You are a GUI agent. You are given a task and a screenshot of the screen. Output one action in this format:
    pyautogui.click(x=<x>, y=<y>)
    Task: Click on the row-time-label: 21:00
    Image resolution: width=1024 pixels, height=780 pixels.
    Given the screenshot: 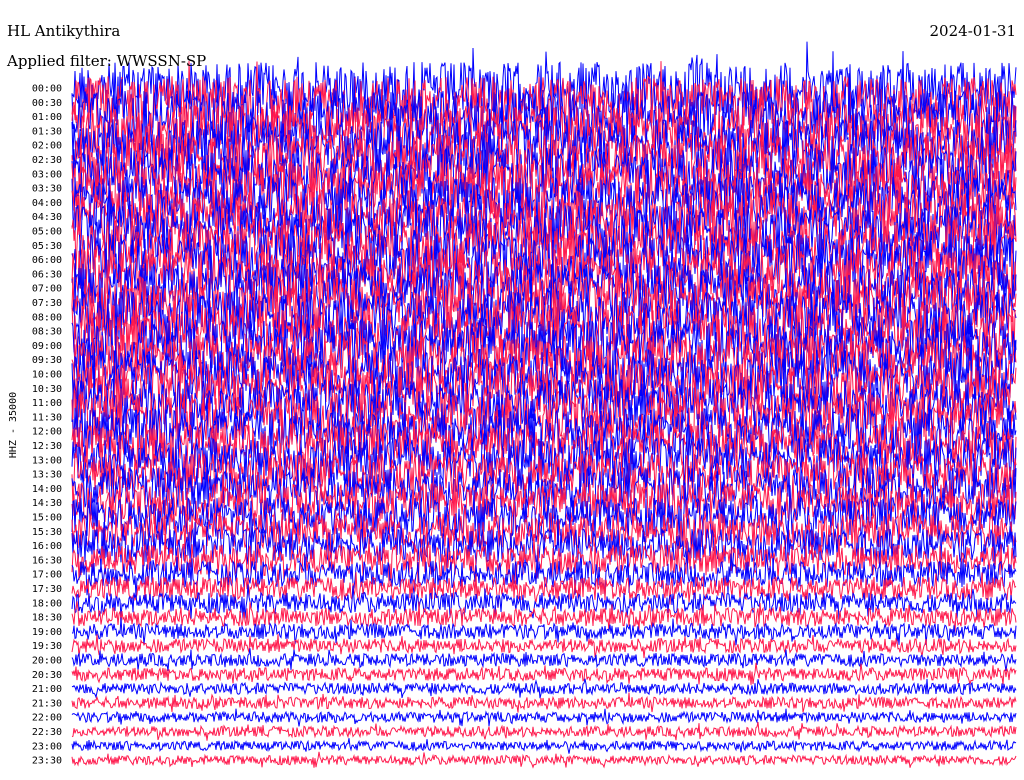 What is the action you would take?
    pyautogui.click(x=47, y=689)
    